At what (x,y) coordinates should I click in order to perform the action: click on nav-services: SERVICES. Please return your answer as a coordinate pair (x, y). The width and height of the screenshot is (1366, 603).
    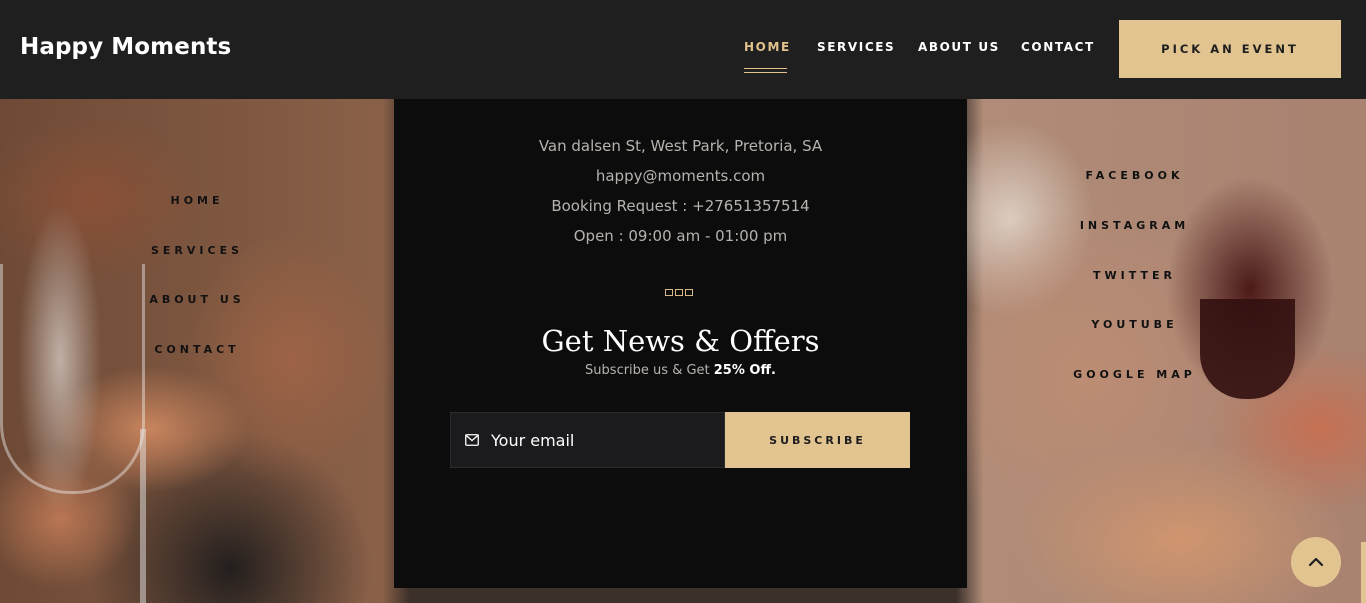
    Looking at the image, I should click on (856, 47).